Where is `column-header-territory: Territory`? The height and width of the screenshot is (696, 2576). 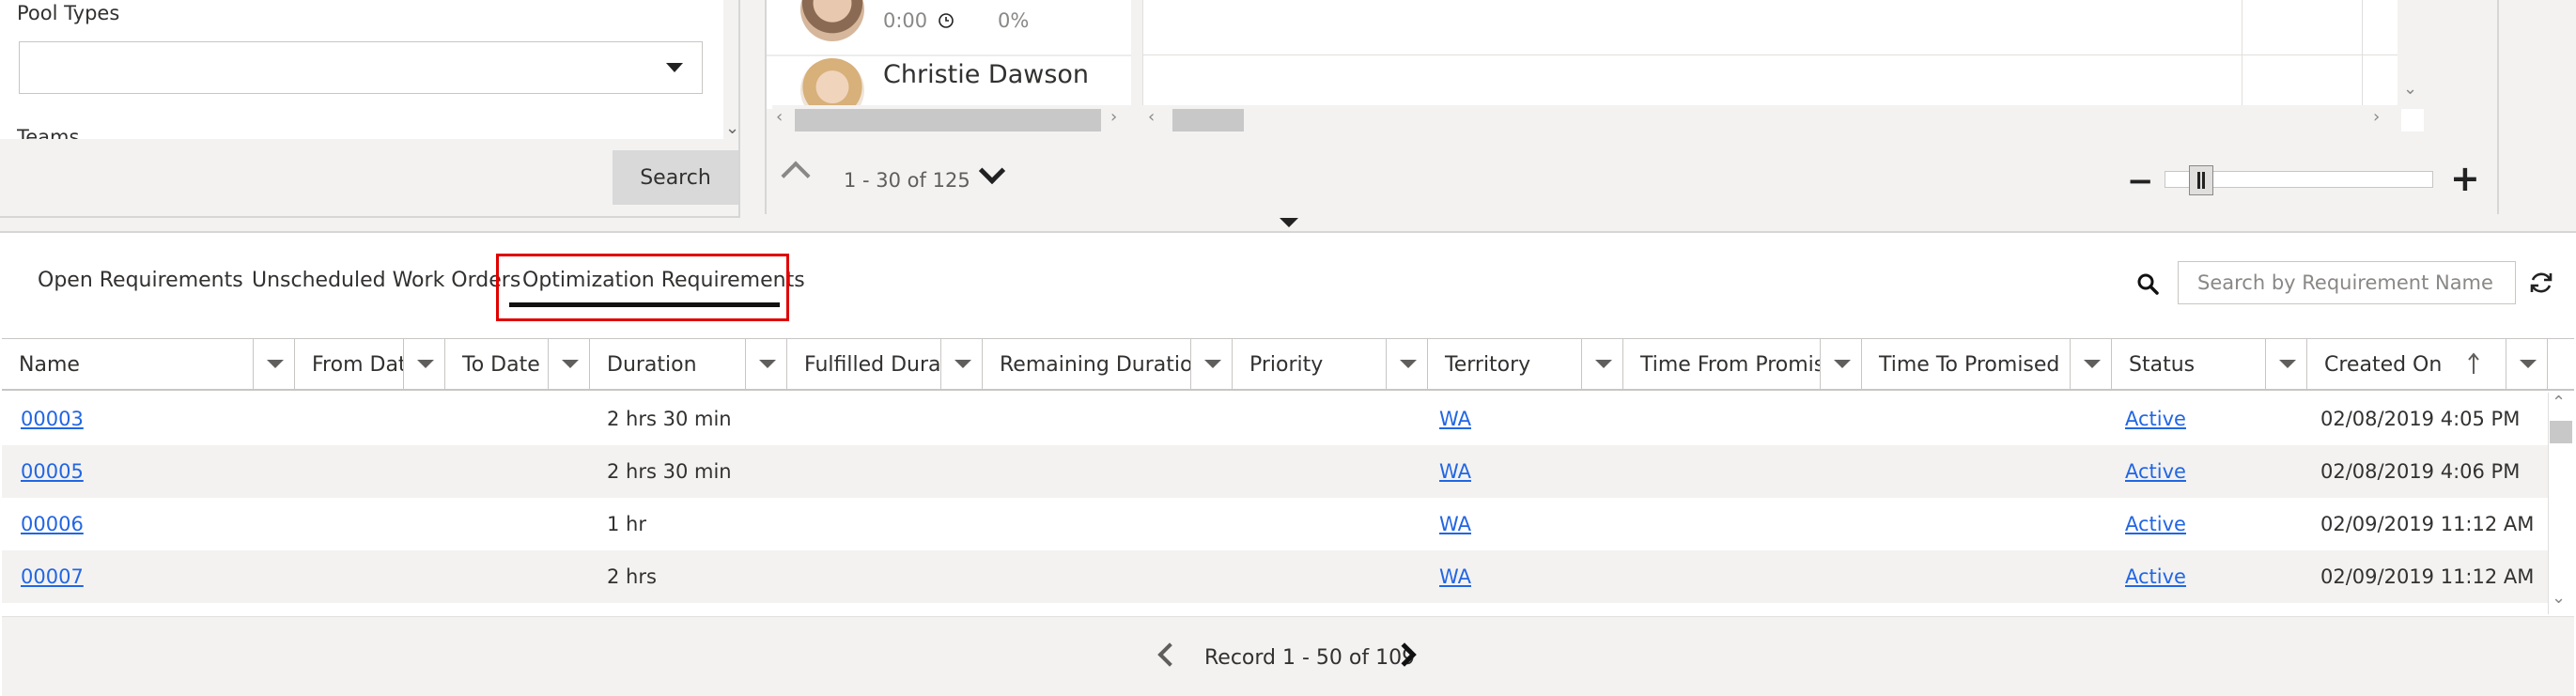 column-header-territory: Territory is located at coordinates (1505, 364).